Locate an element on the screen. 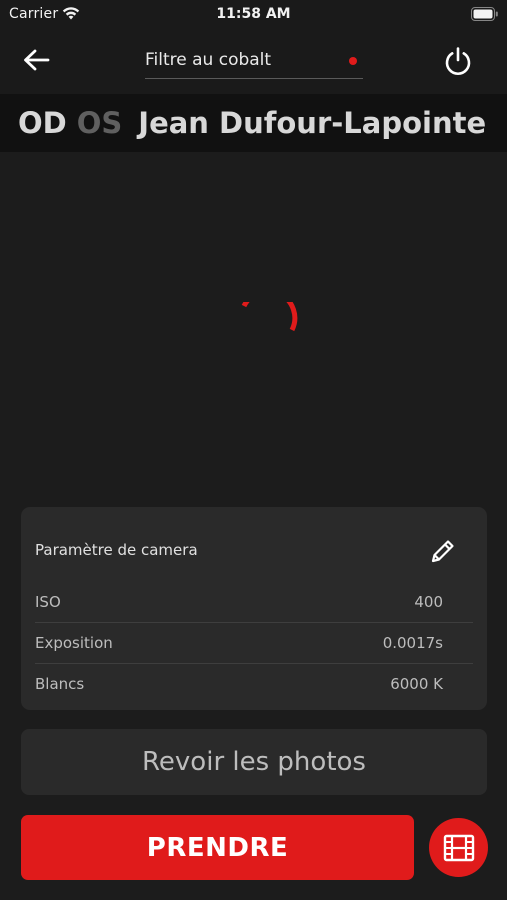 This screenshot has height=900, width=507. status-time: 11:58 AM is located at coordinates (253, 14).